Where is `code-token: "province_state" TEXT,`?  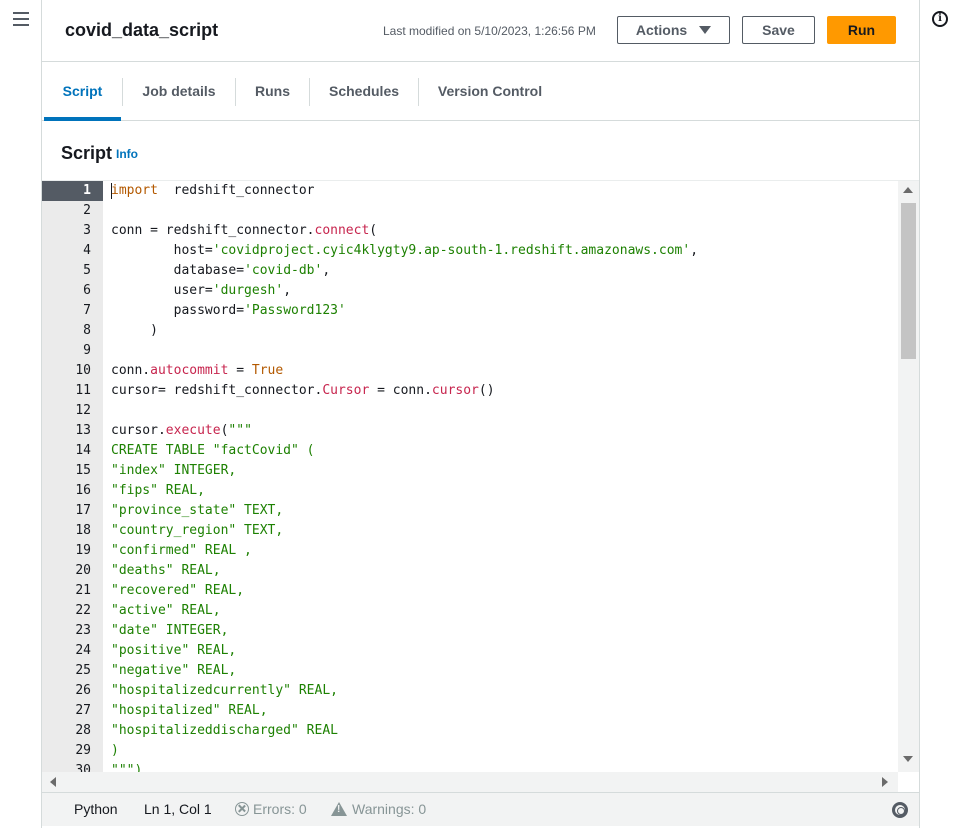 code-token: "province_state" TEXT, is located at coordinates (197, 510).